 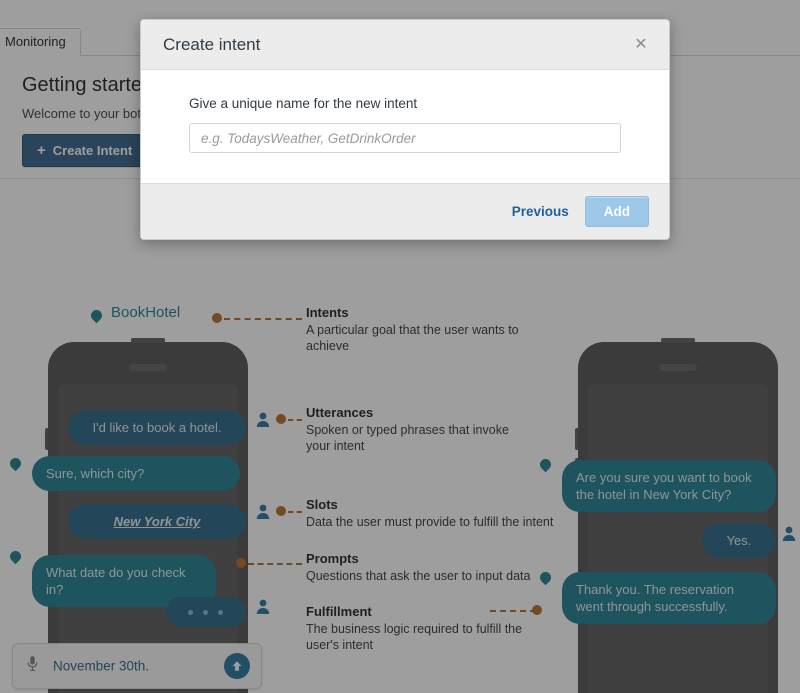 I want to click on intent-name-input, so click(x=405, y=138).